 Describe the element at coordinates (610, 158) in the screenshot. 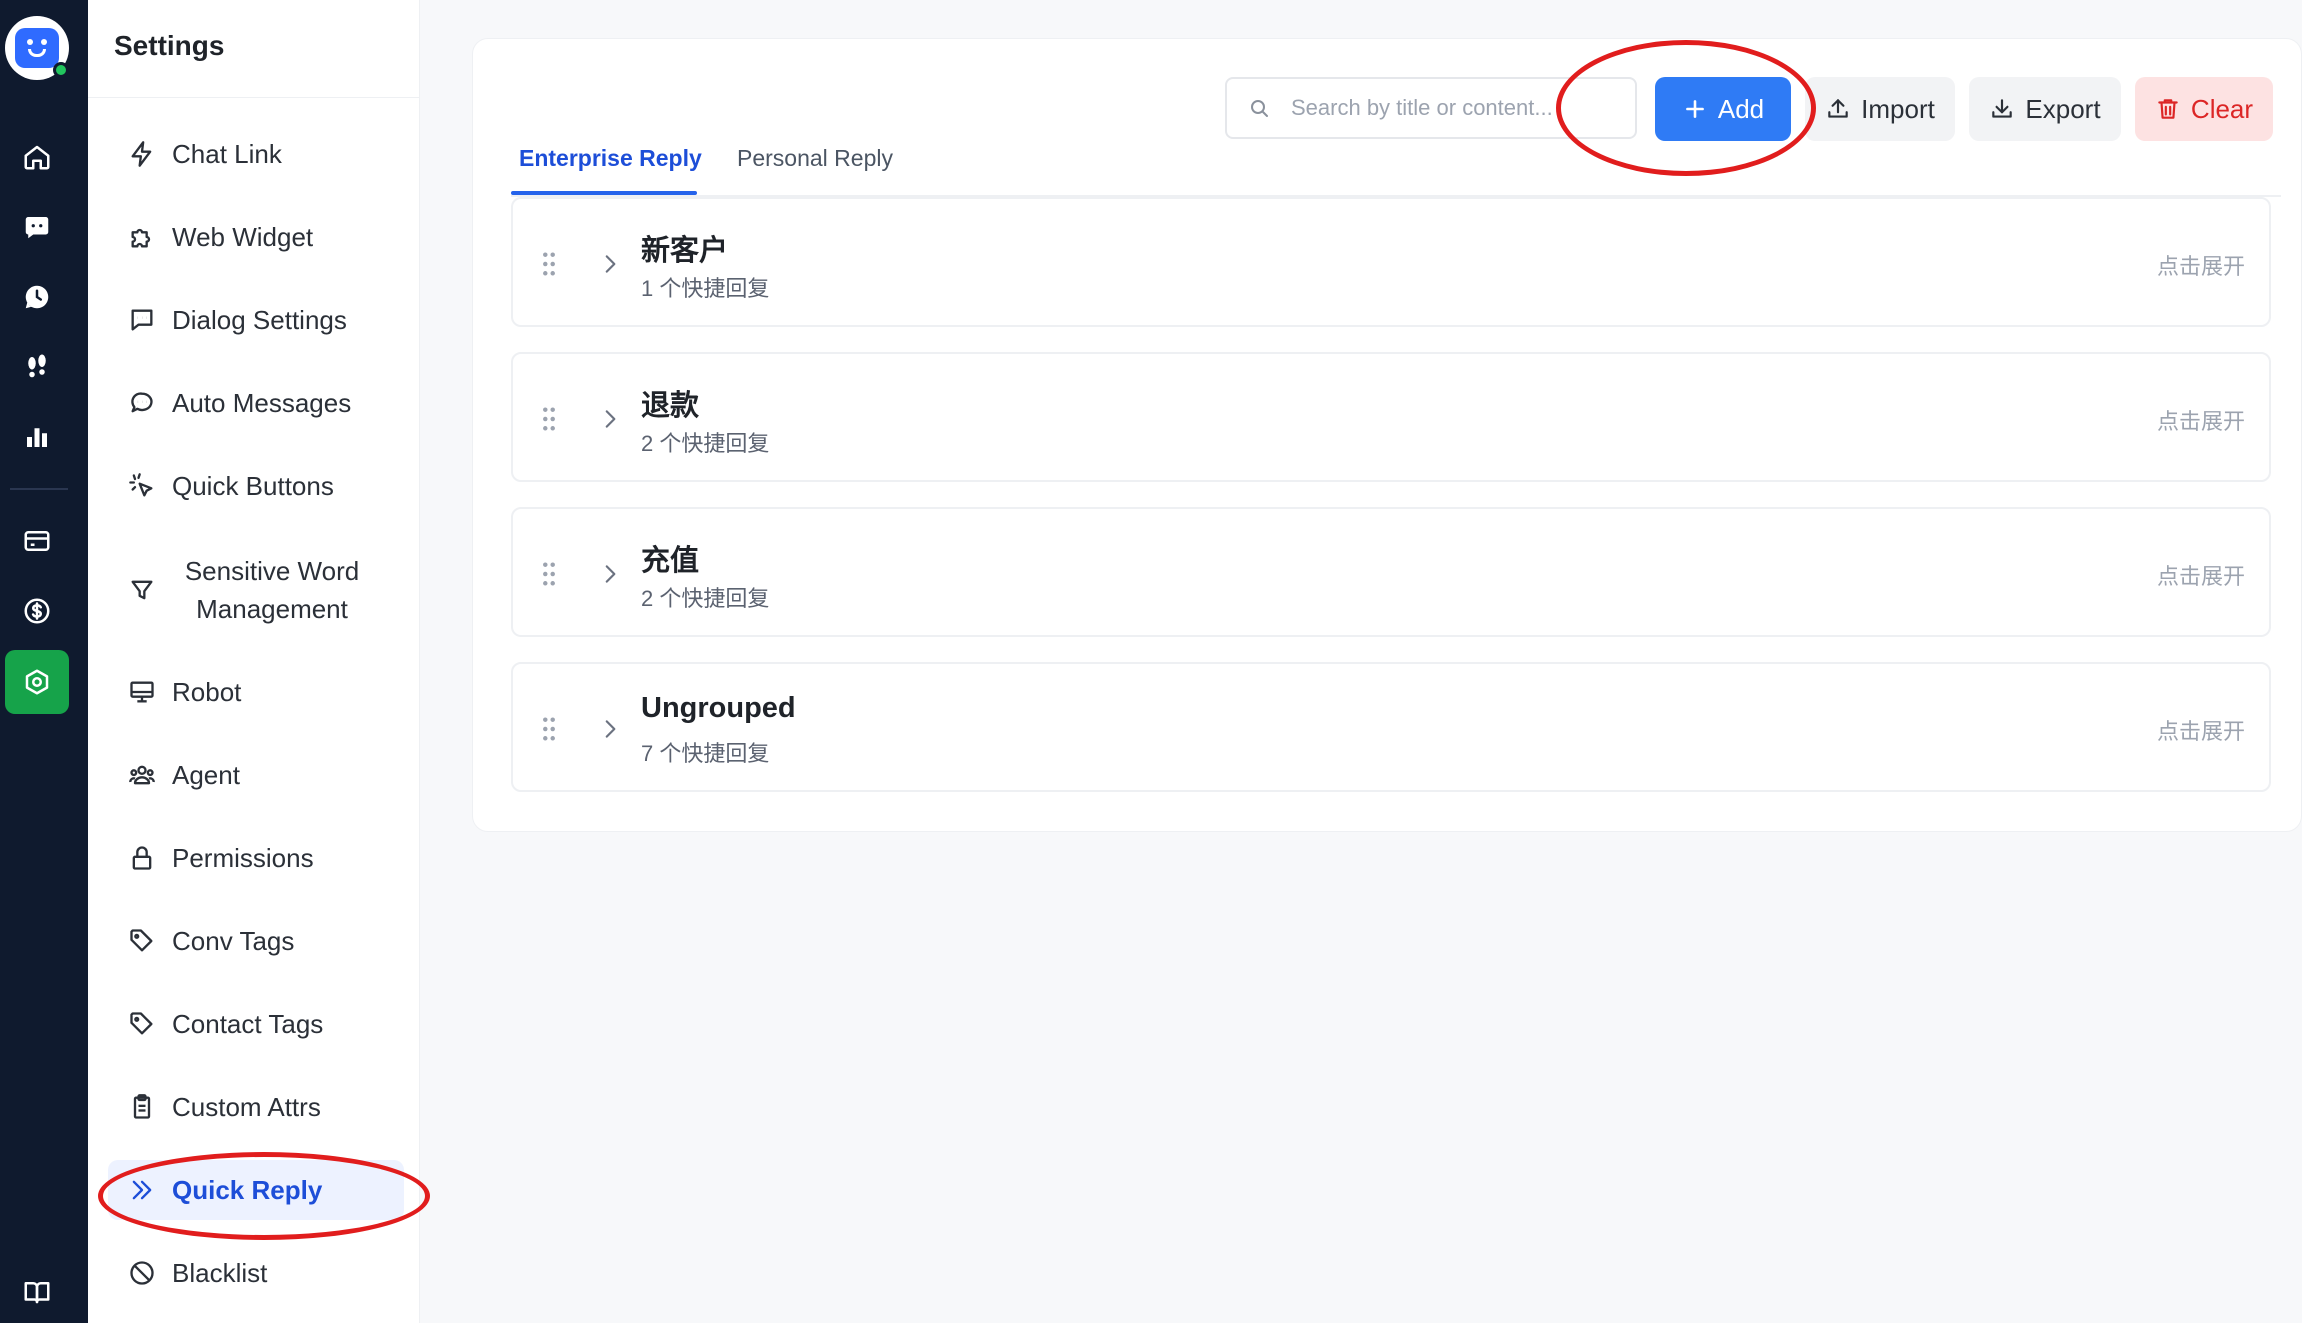

I see `tab-enterprise-reply: Enterprise Reply` at that location.